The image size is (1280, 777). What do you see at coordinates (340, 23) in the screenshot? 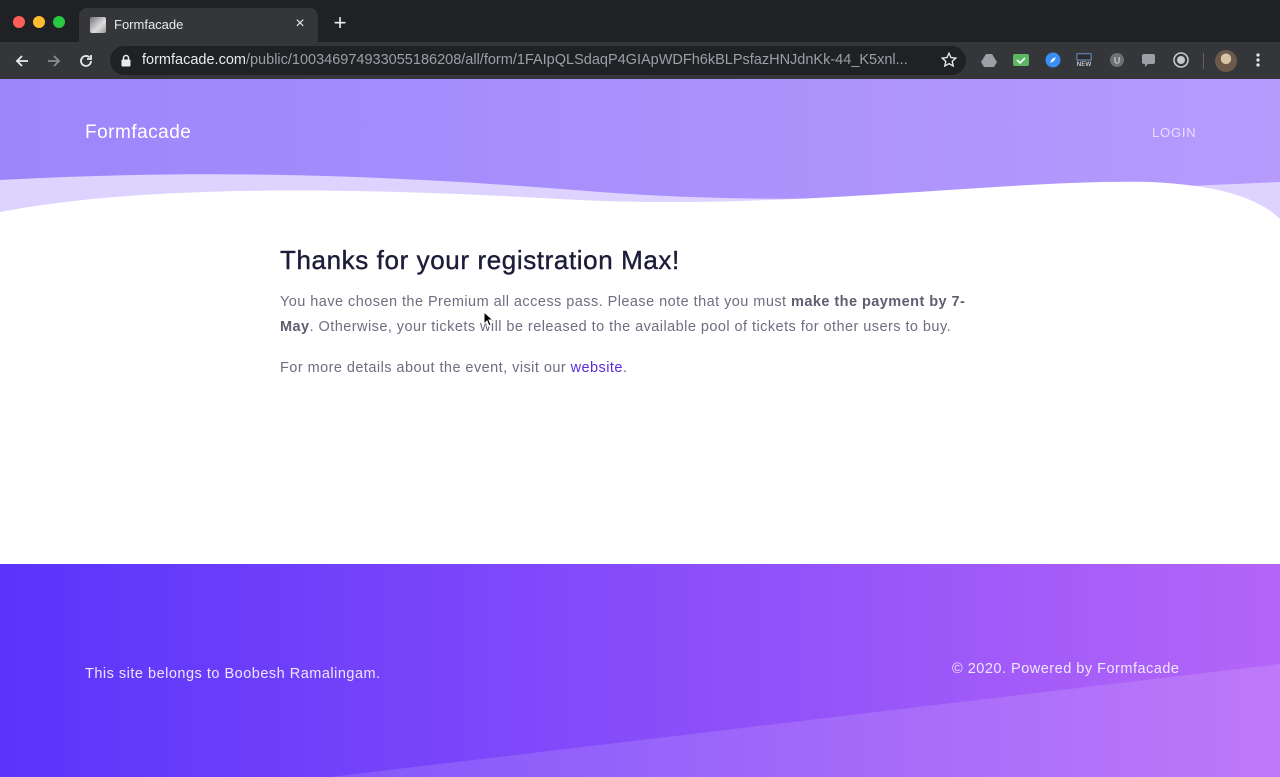
I see `new-tab-button: +` at bounding box center [340, 23].